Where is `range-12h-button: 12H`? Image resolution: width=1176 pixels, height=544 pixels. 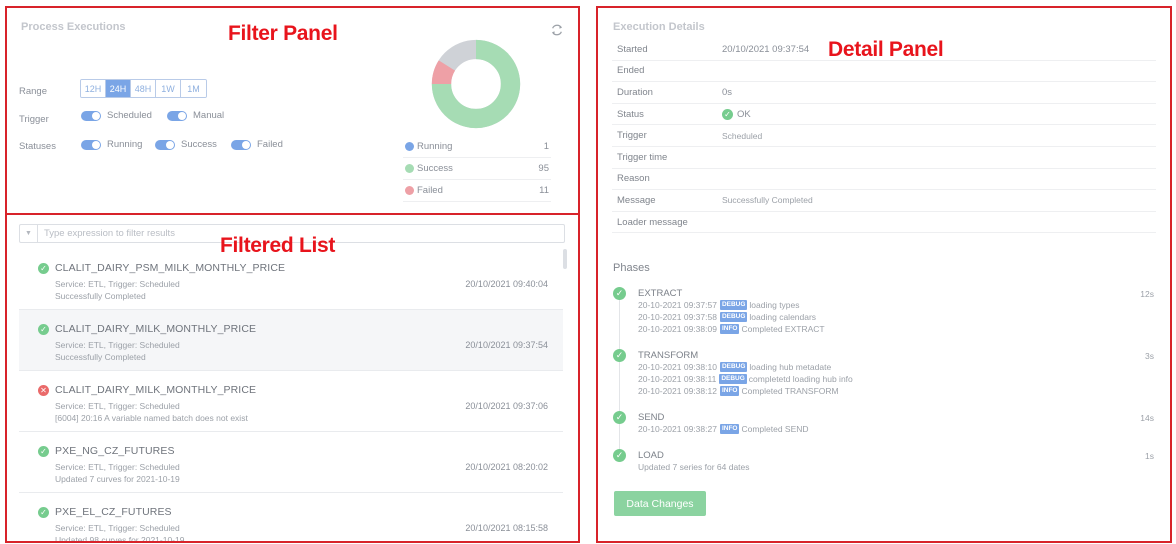
range-12h-button: 12H is located at coordinates (93, 88).